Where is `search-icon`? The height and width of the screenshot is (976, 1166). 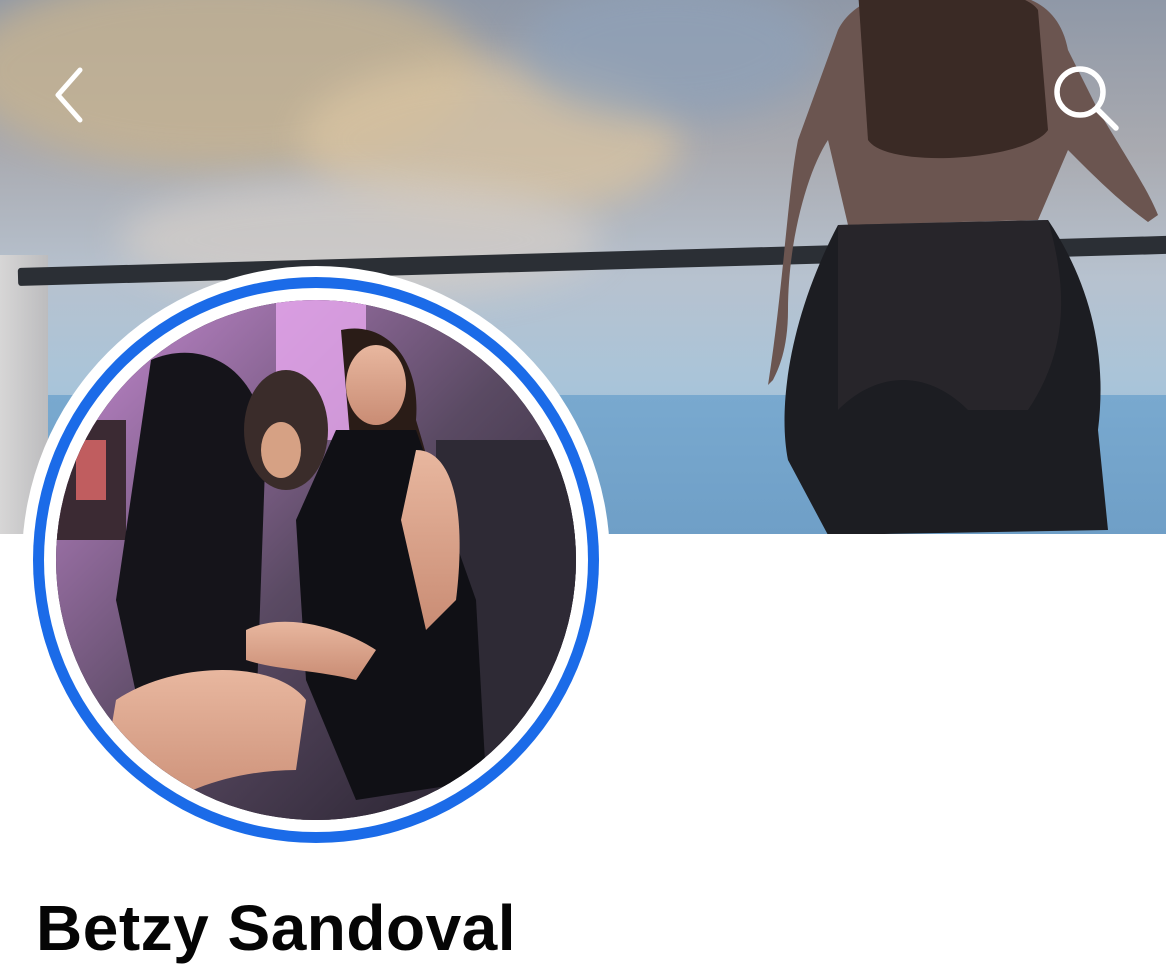 search-icon is located at coordinates (1086, 98).